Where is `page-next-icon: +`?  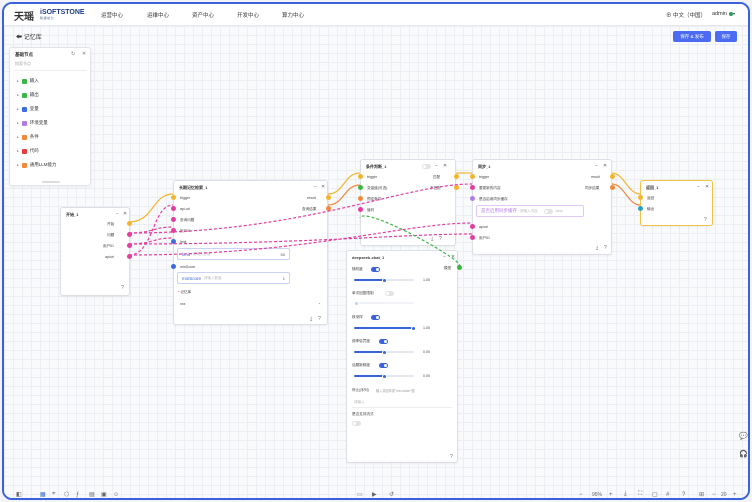
page-next-icon: + is located at coordinates (735, 495).